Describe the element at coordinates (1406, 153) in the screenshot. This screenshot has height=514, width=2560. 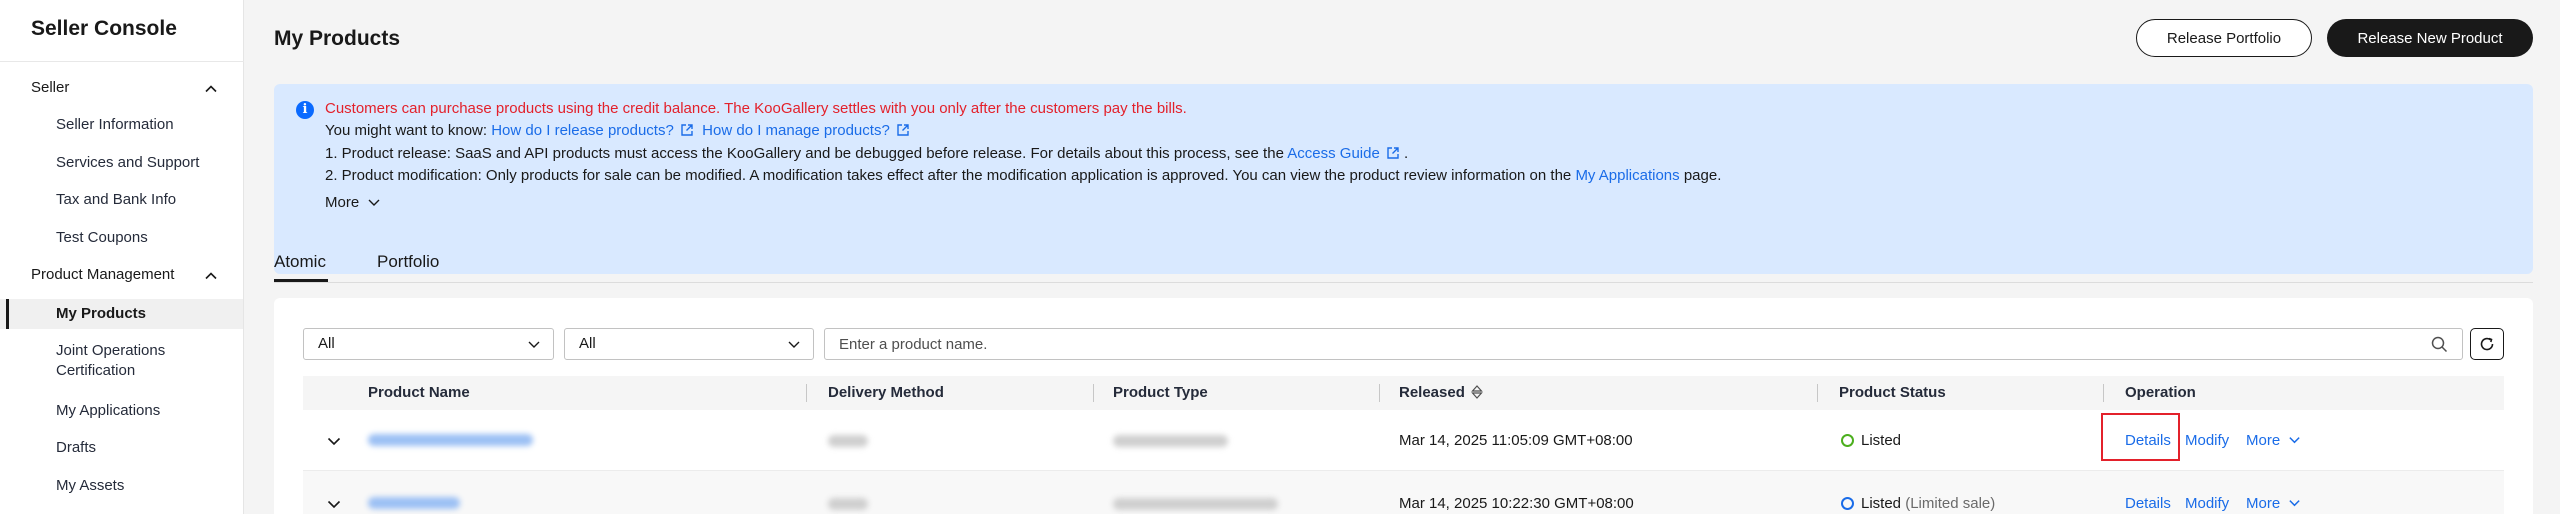
I see `release-rule-end: .` at that location.